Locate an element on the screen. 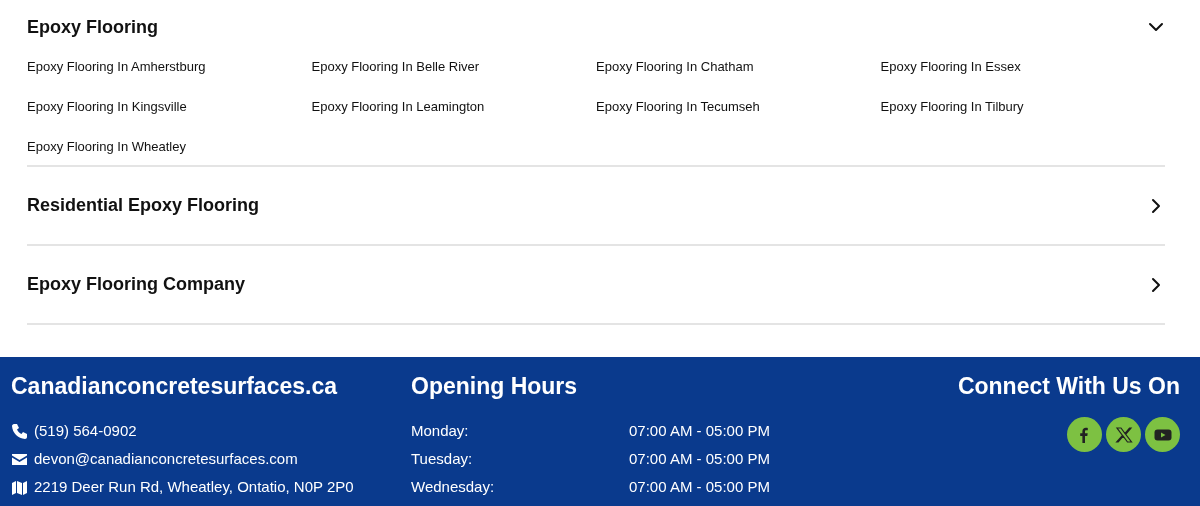  section-title: Connect With Us On is located at coordinates (1068, 386).